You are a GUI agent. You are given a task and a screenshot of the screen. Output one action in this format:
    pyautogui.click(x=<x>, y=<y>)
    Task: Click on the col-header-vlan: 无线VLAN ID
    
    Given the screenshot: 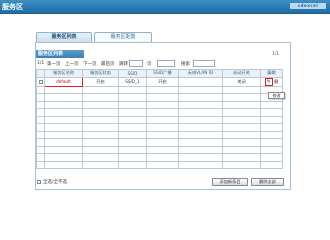 What is the action you would take?
    pyautogui.click(x=200, y=73)
    